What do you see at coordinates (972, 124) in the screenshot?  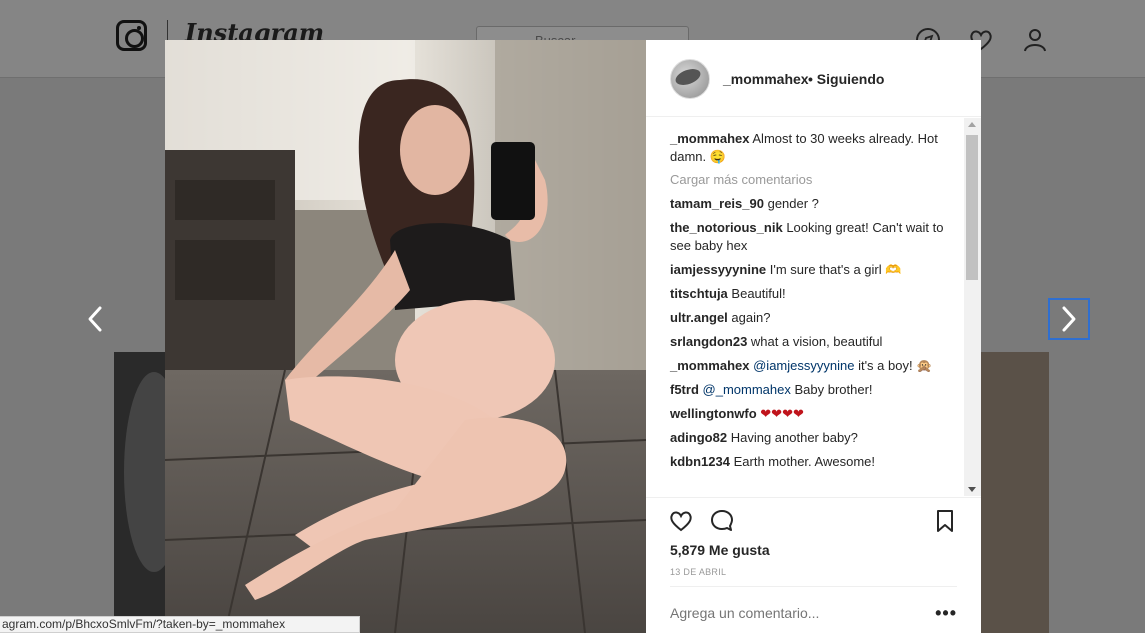 I see `scroll-up-arrow-icon` at bounding box center [972, 124].